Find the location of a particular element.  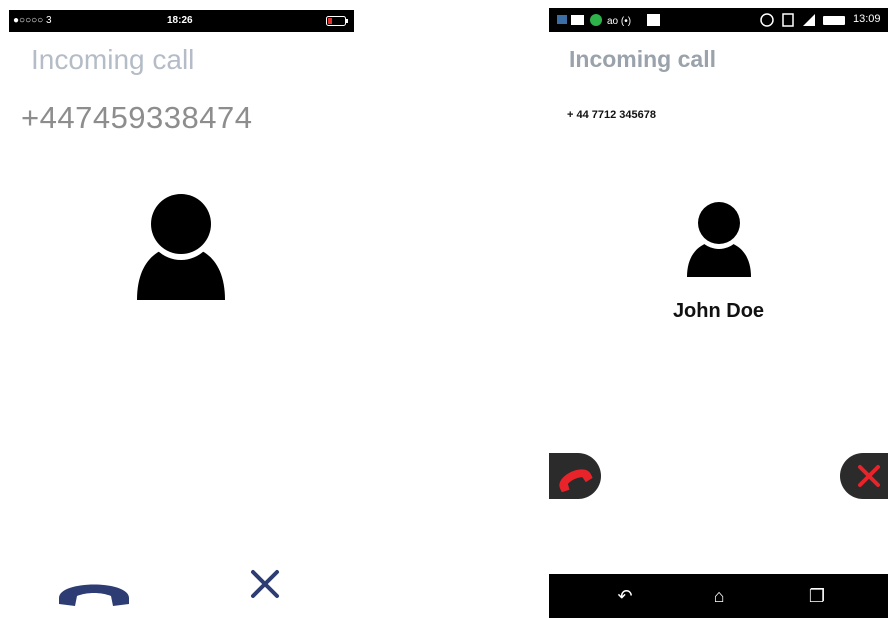

status-time: 18:26 is located at coordinates (180, 20).